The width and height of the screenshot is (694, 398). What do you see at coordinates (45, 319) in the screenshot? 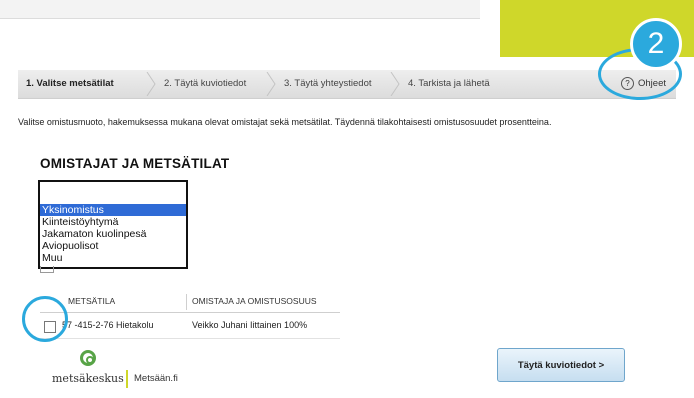
I see `highlight-circle-checkbox` at bounding box center [45, 319].